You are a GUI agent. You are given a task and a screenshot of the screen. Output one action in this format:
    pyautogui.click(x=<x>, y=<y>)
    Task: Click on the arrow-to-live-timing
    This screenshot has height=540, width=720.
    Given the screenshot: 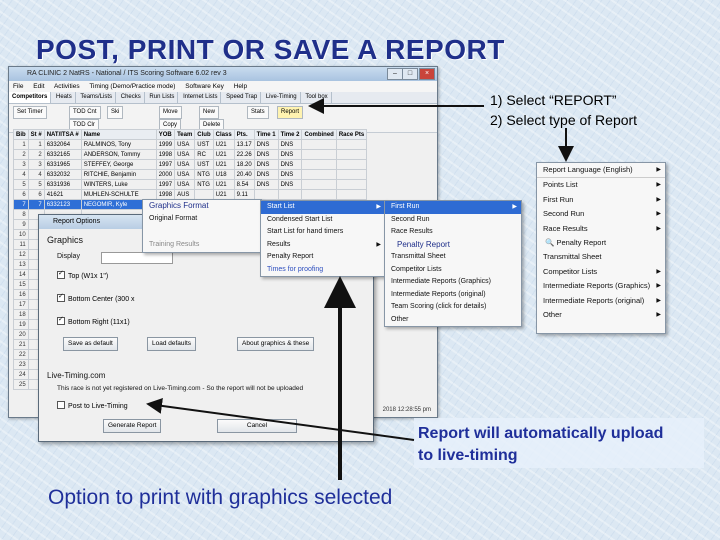 What is the action you would take?
    pyautogui.click(x=280, y=419)
    